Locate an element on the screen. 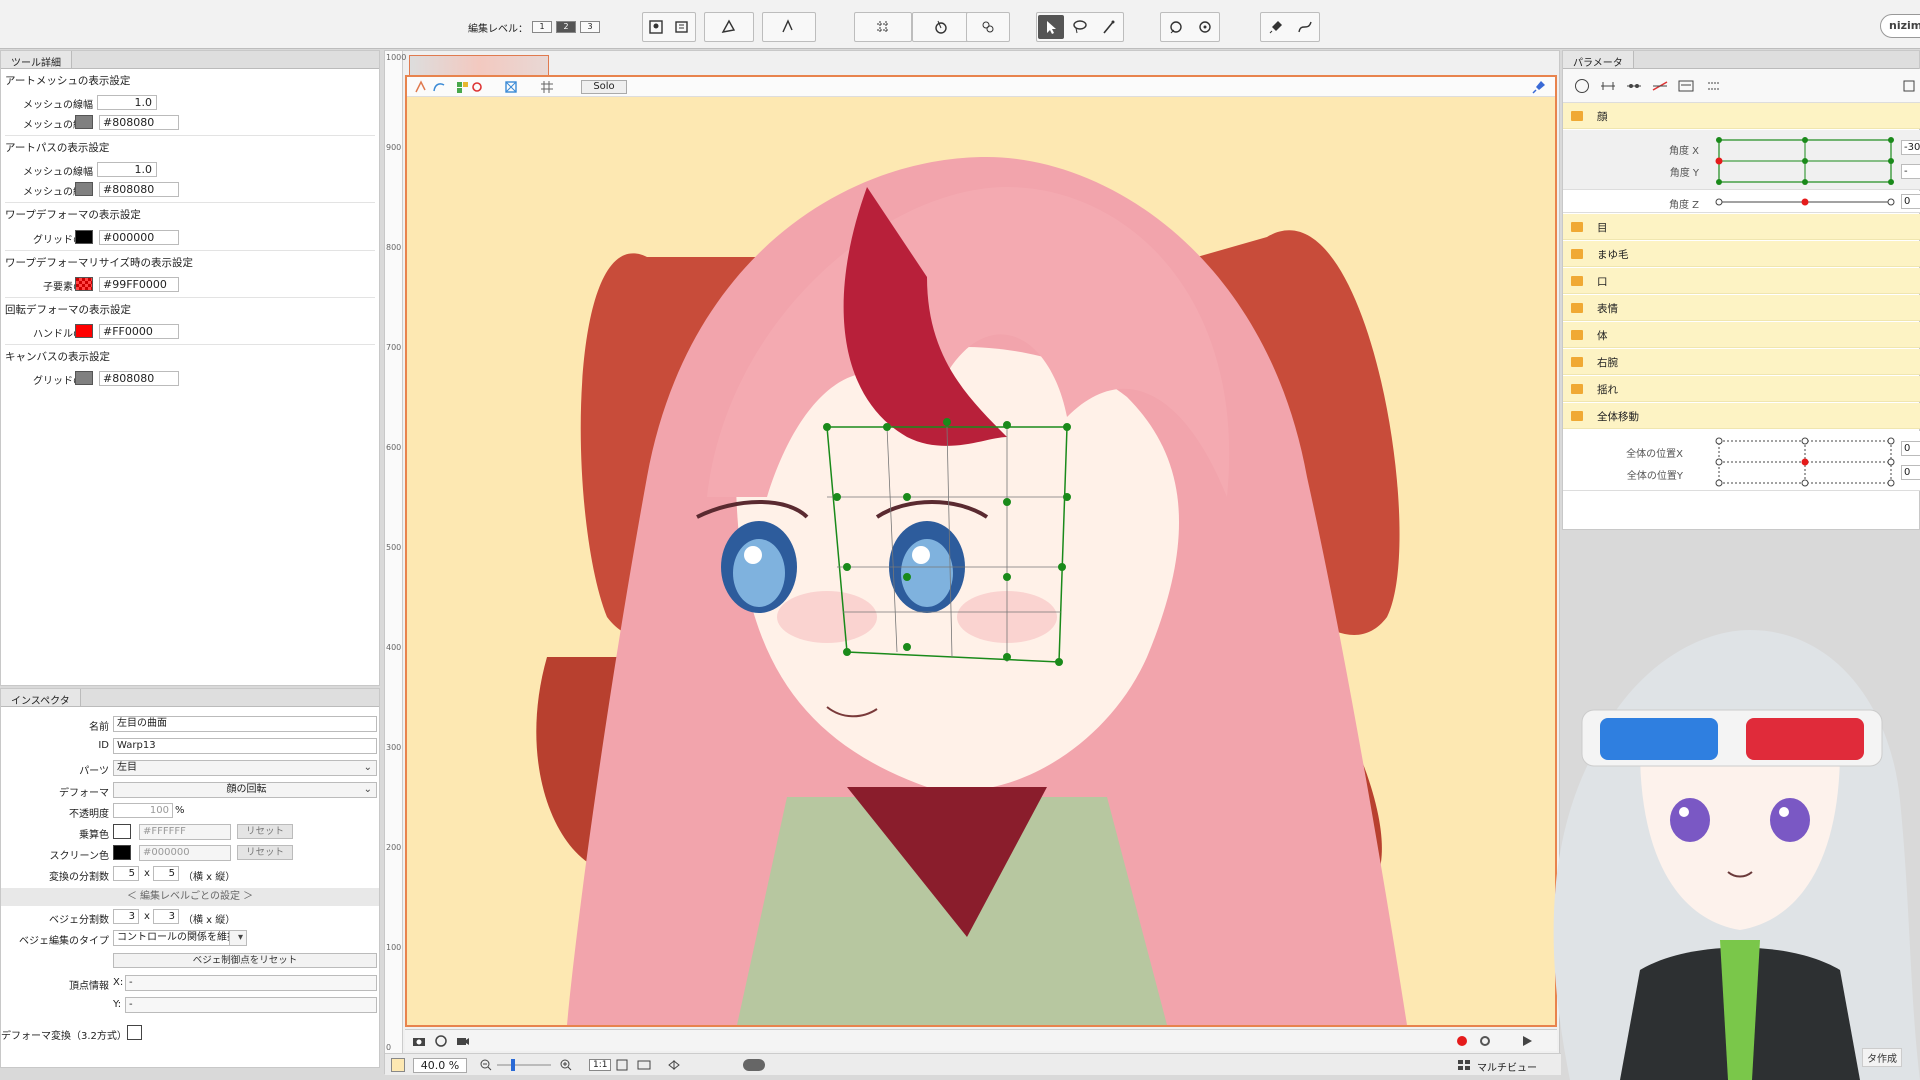 This screenshot has height=1080, width=1920. pin-button is located at coordinates (1276, 27).